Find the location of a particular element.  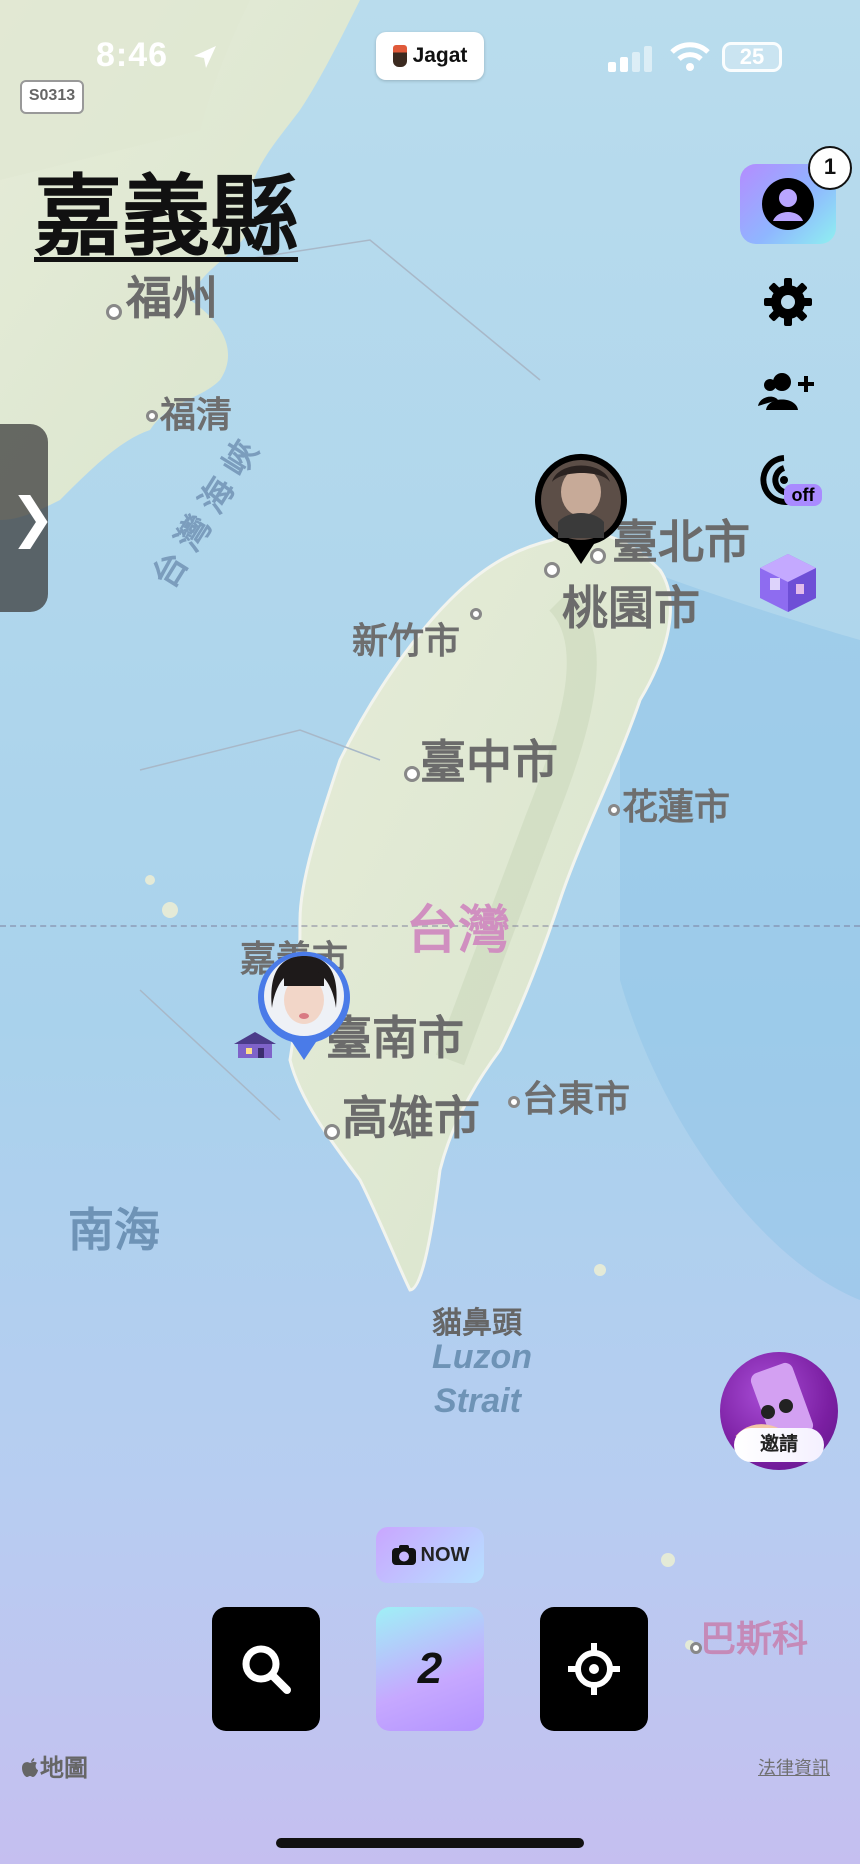

friend-avatar-pin is located at coordinates (581, 508).